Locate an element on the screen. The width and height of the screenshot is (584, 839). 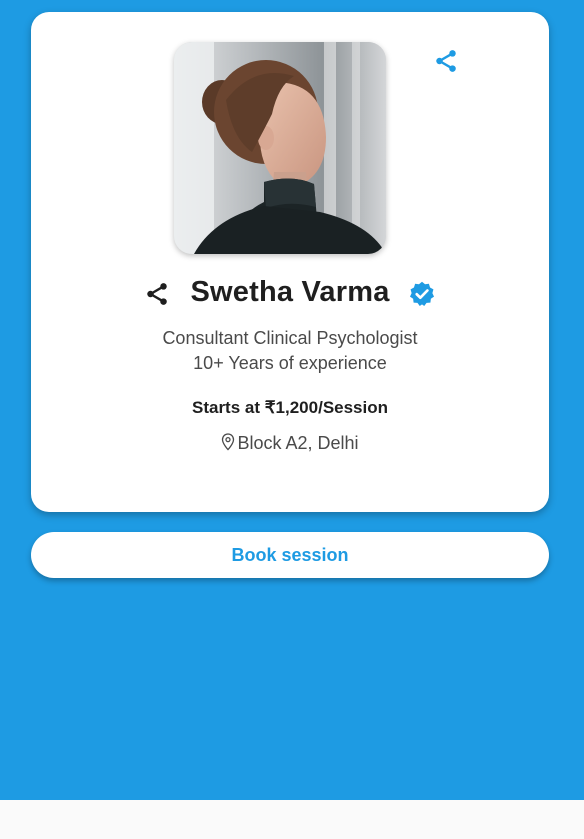
avatar is located at coordinates (280, 148).